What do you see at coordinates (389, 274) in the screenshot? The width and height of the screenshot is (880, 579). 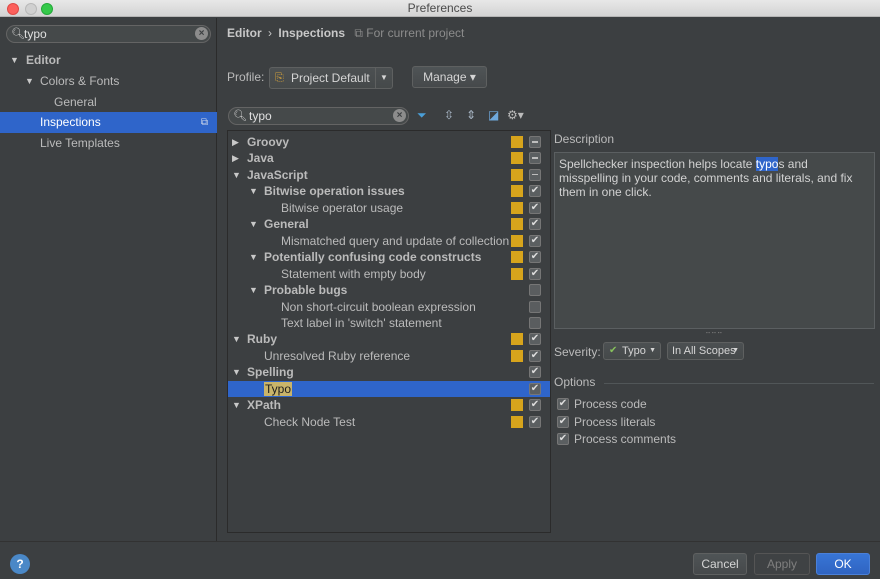 I see `inspection-row: Statement with empty body ✔` at bounding box center [389, 274].